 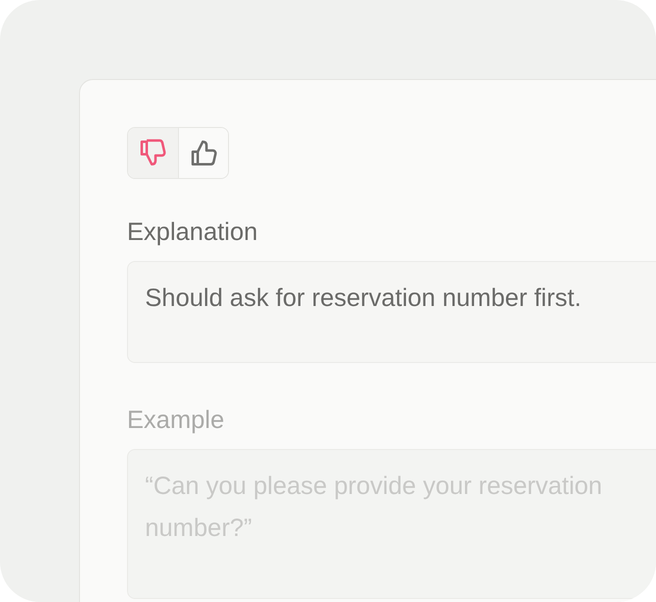 What do you see at coordinates (176, 420) in the screenshot?
I see `field-label: Example` at bounding box center [176, 420].